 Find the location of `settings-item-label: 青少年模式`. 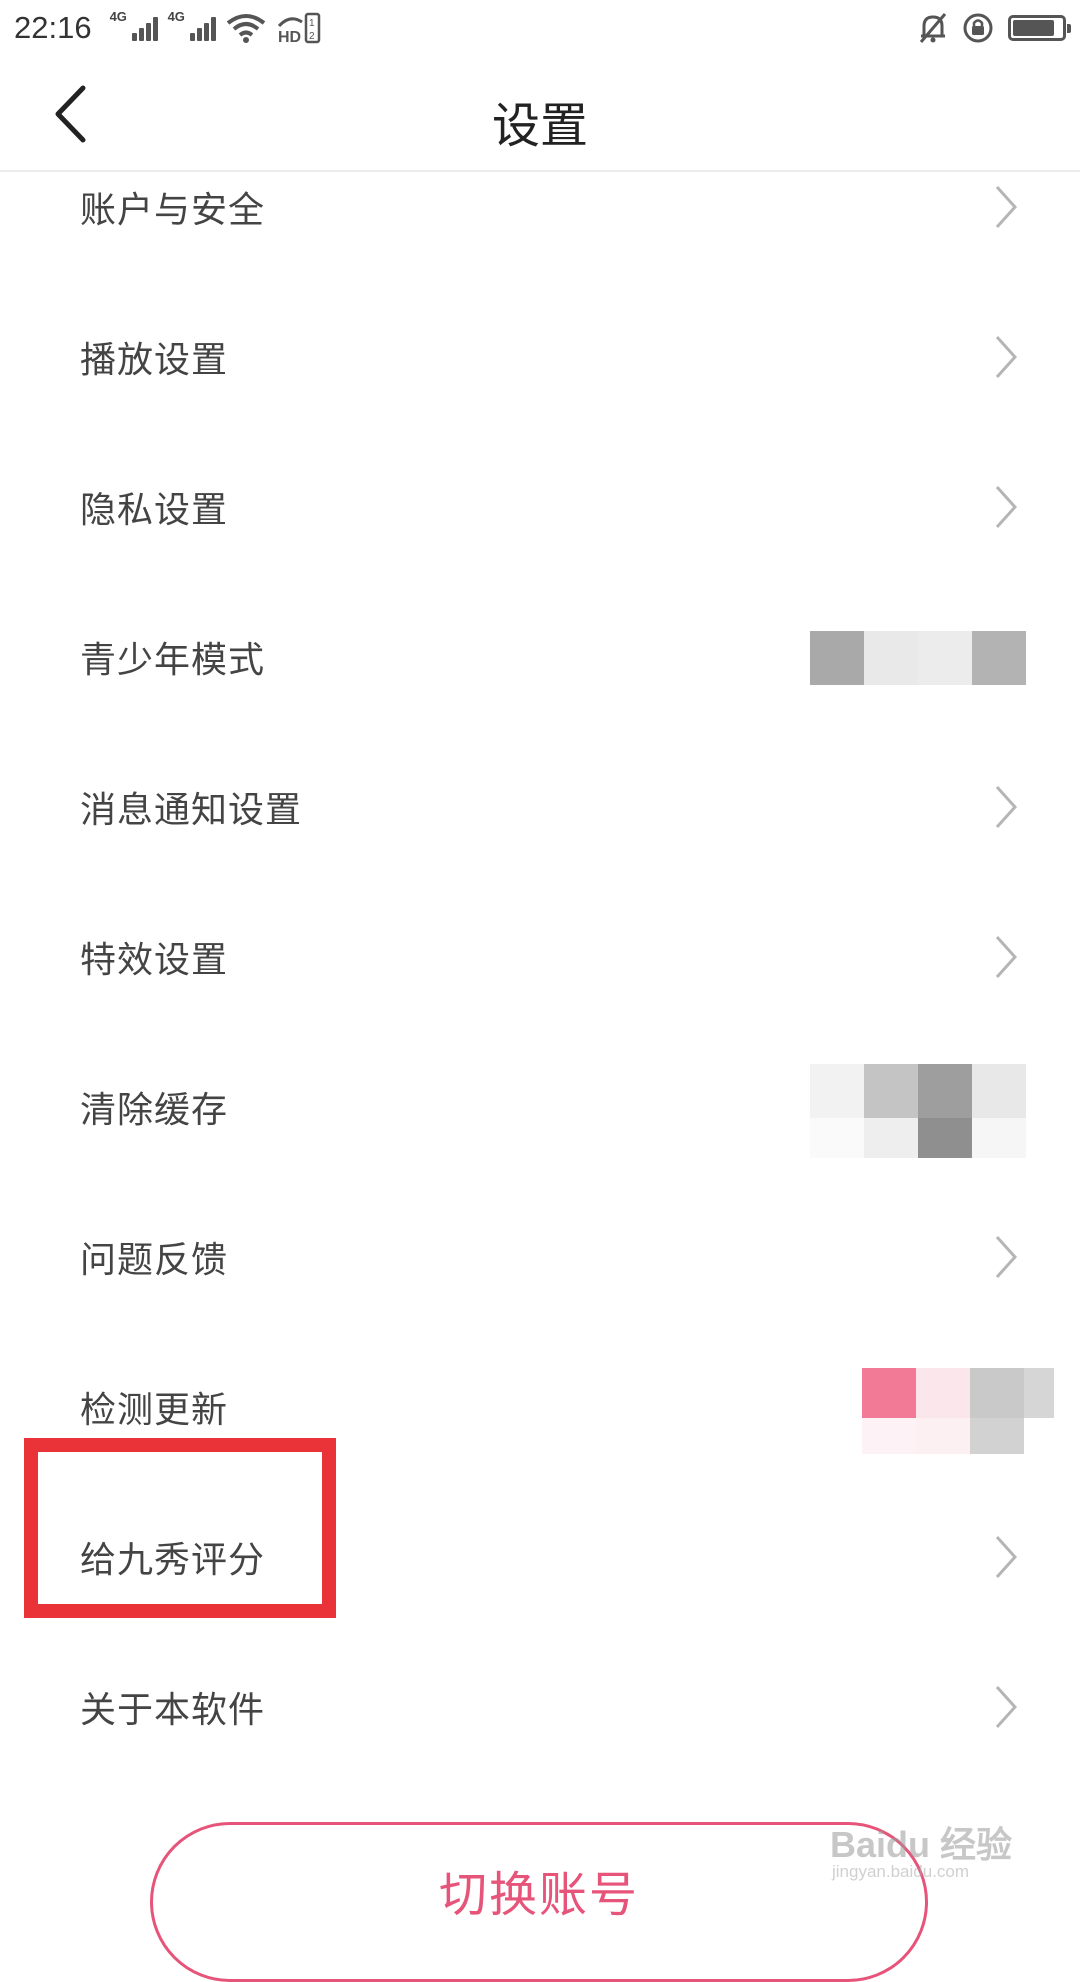

settings-item-label: 青少年模式 is located at coordinates (173, 660).